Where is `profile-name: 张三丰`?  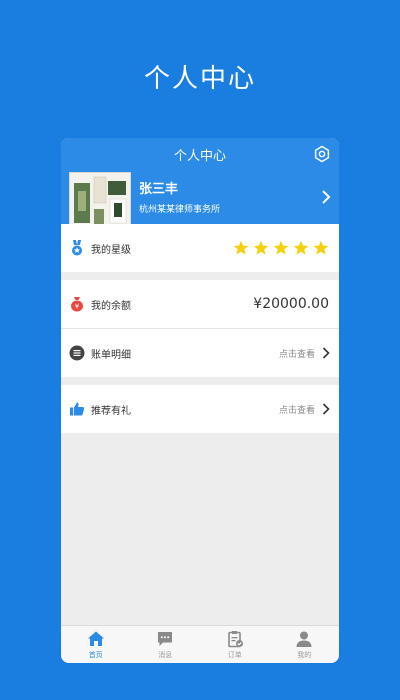 profile-name: 张三丰 is located at coordinates (159, 189).